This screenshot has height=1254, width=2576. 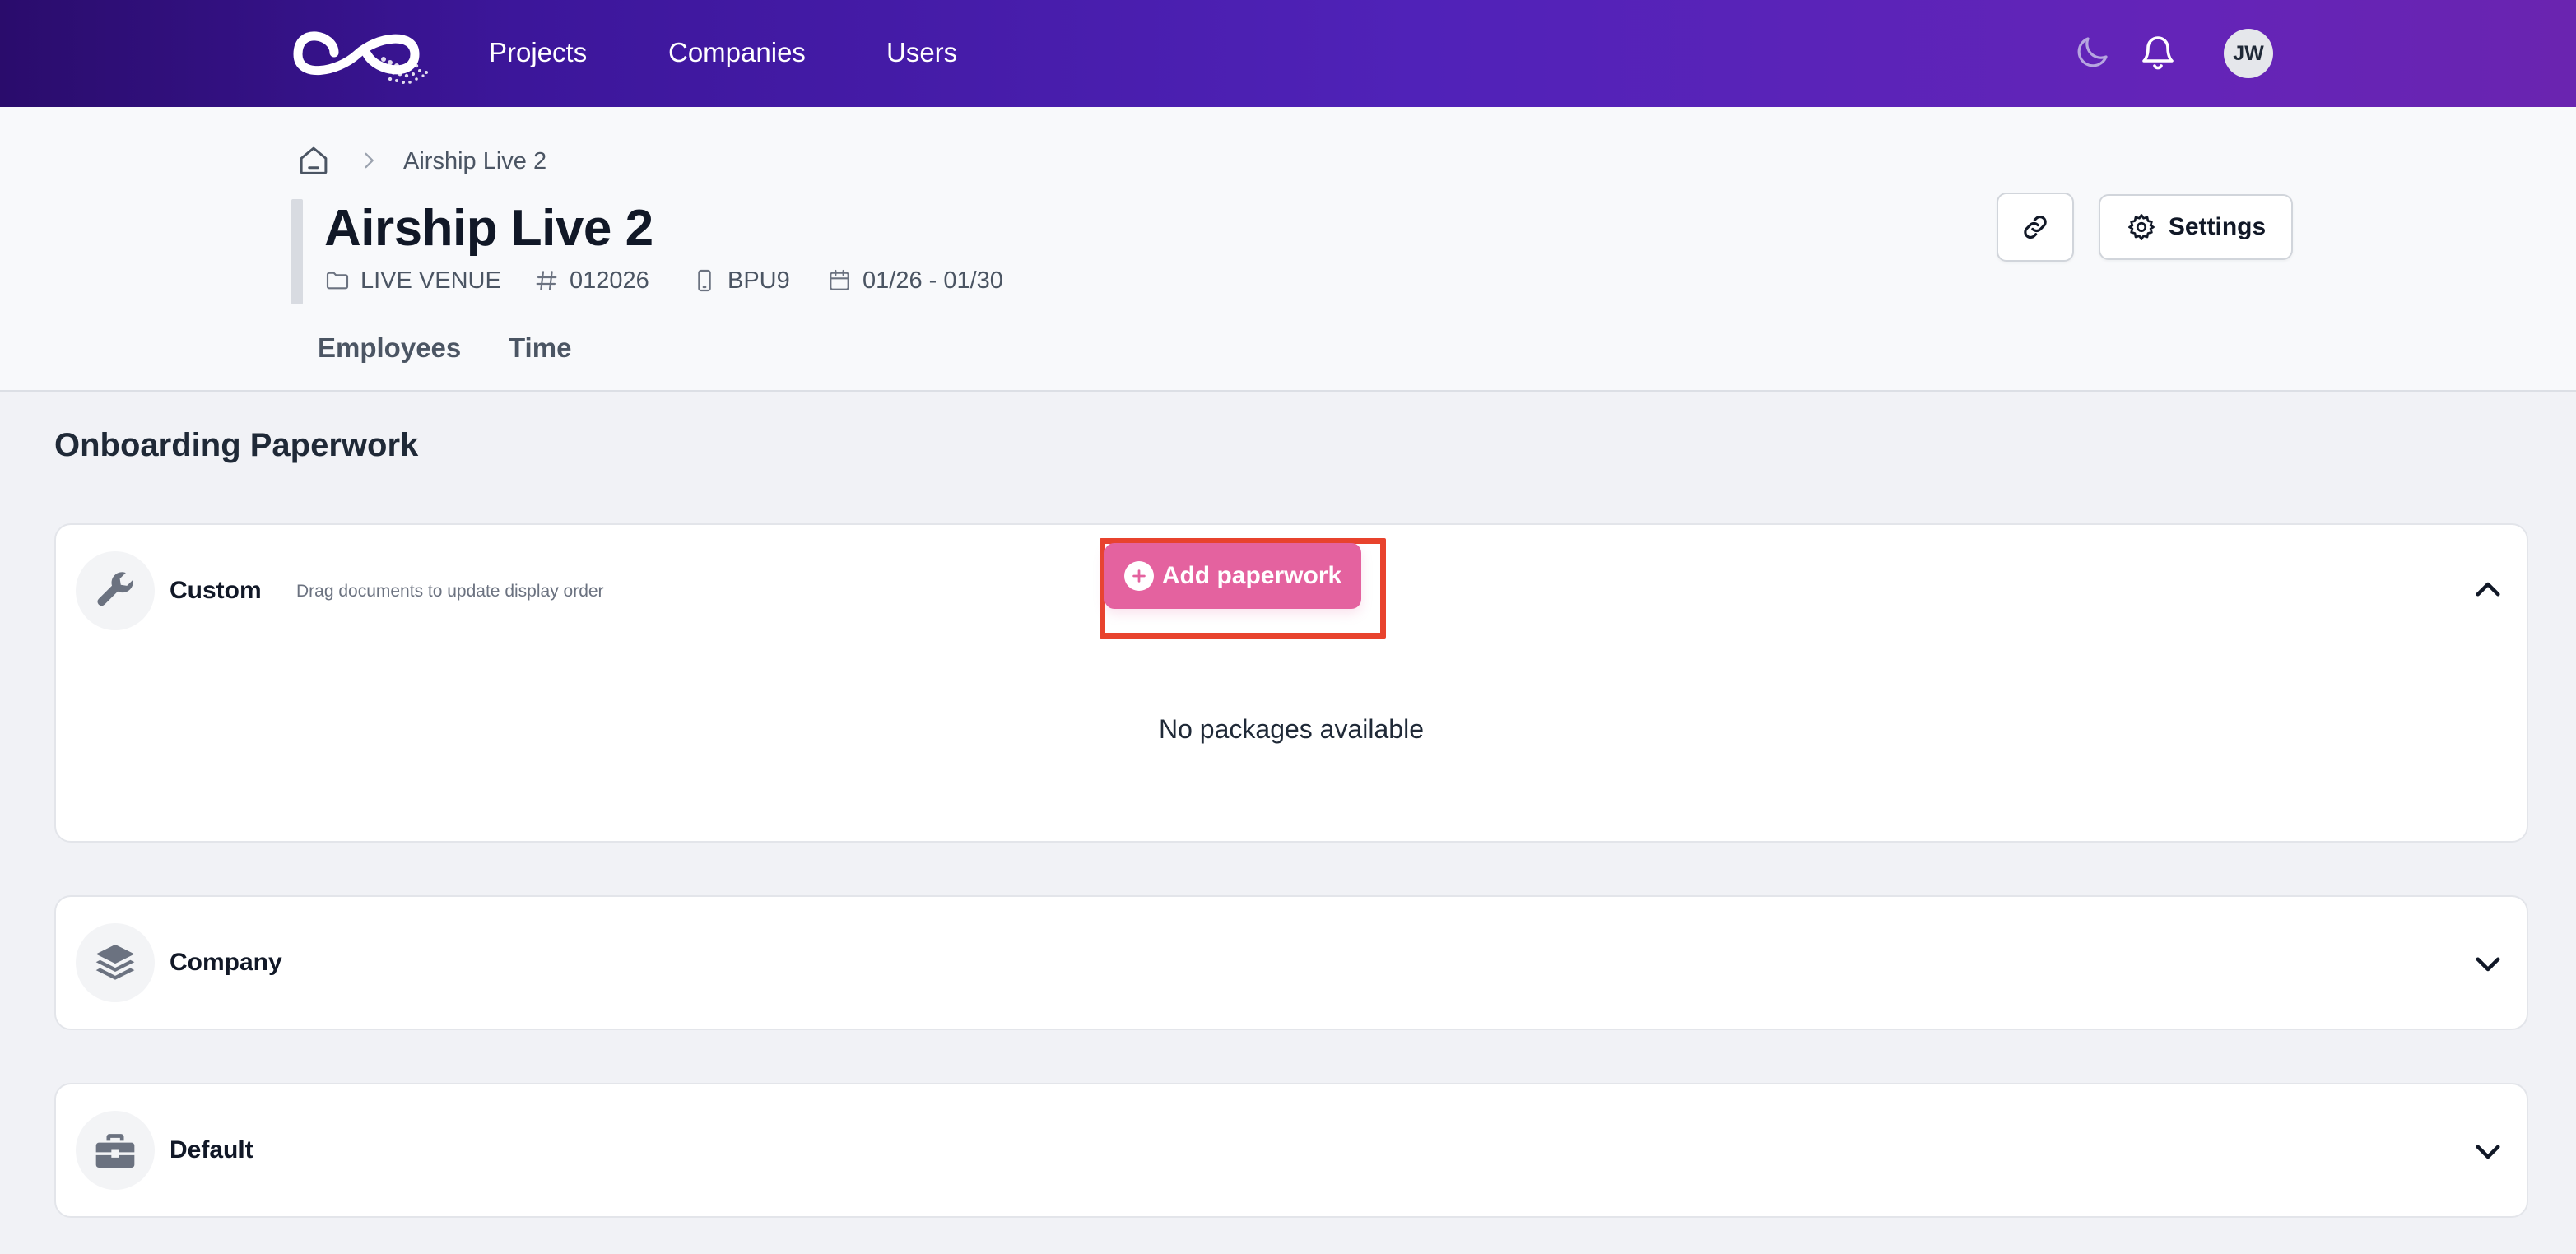 What do you see at coordinates (430, 280) in the screenshot?
I see `meta-project-type-text: LIVE VENUE` at bounding box center [430, 280].